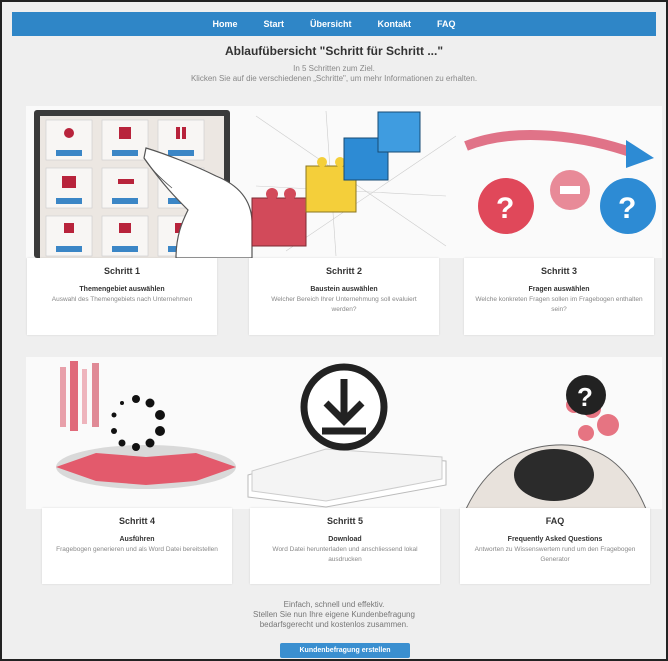  Describe the element at coordinates (224, 24) in the screenshot. I see `nav-home: Home` at that location.